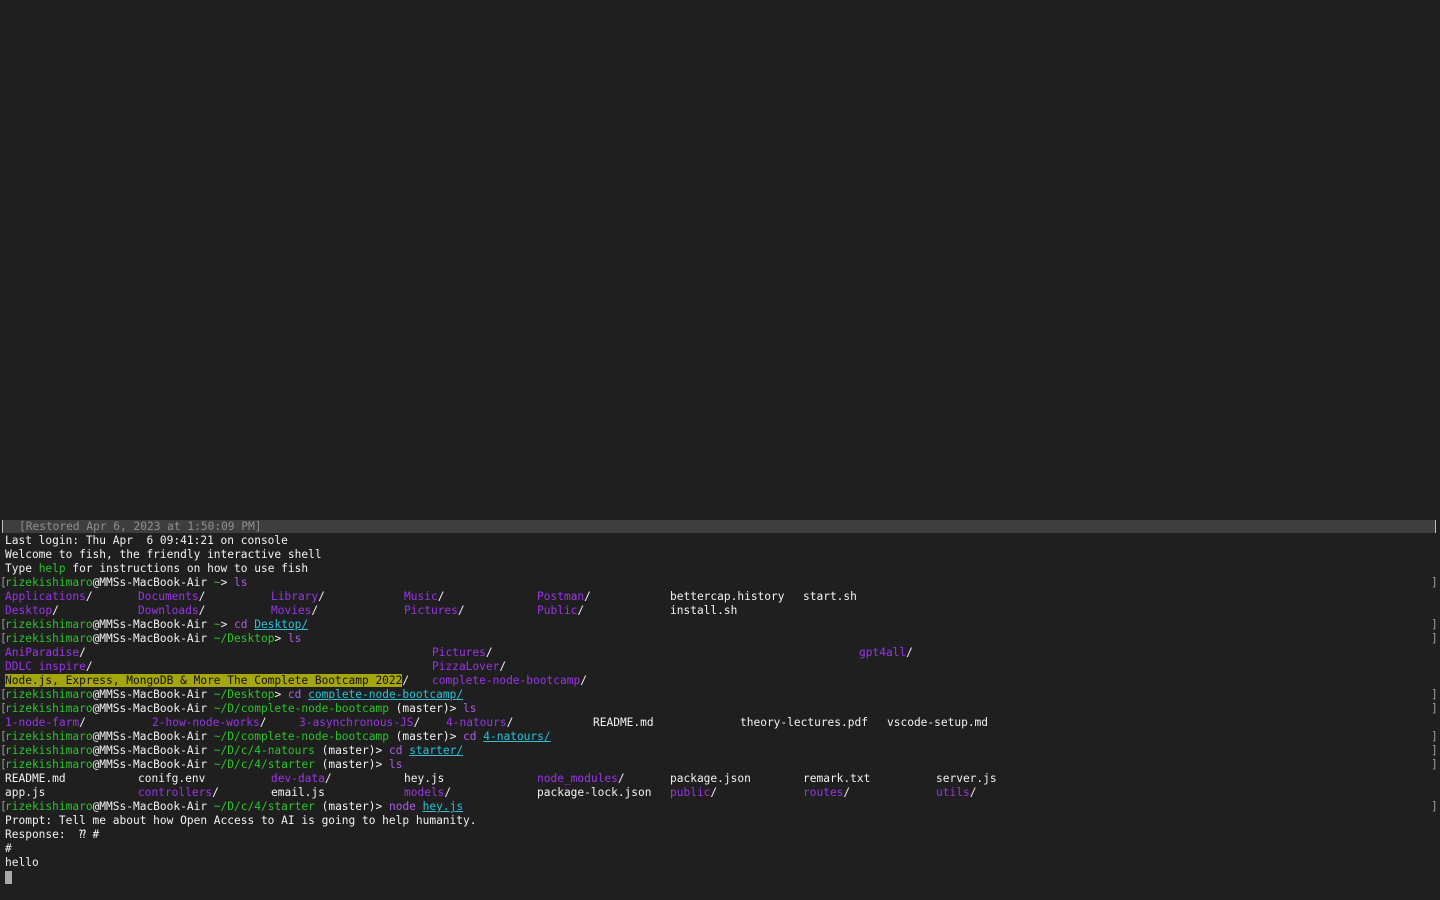  What do you see at coordinates (827, 792) in the screenshot?
I see `dir-entry: routes/` at bounding box center [827, 792].